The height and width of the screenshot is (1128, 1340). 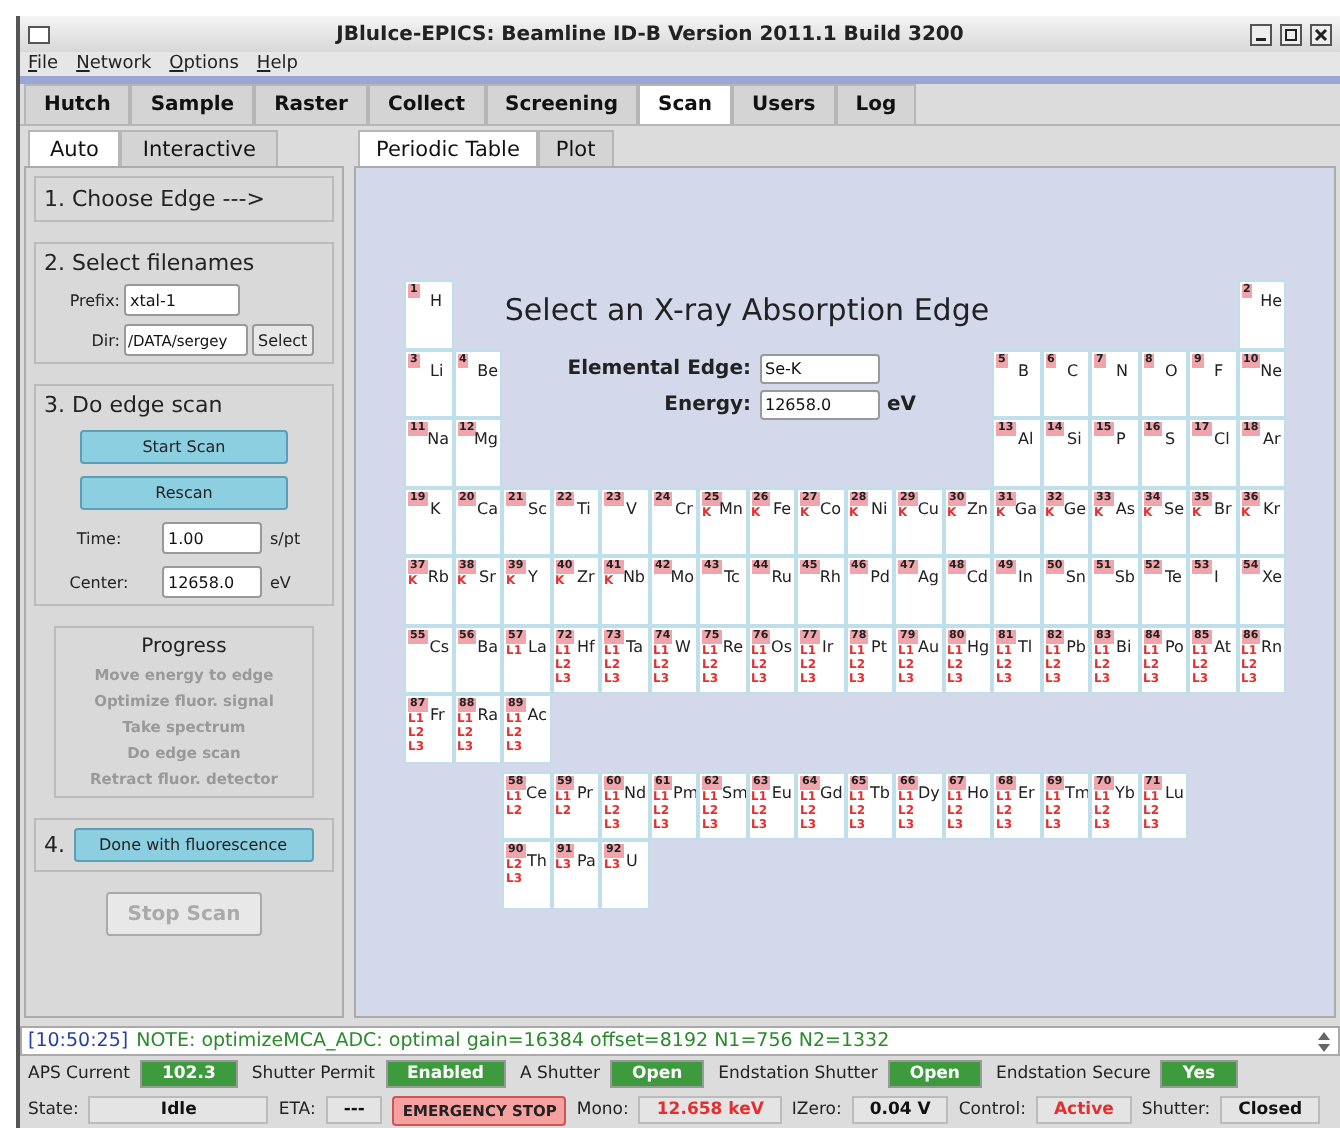 I want to click on input-field: 12658.0, so click(x=212, y=582).